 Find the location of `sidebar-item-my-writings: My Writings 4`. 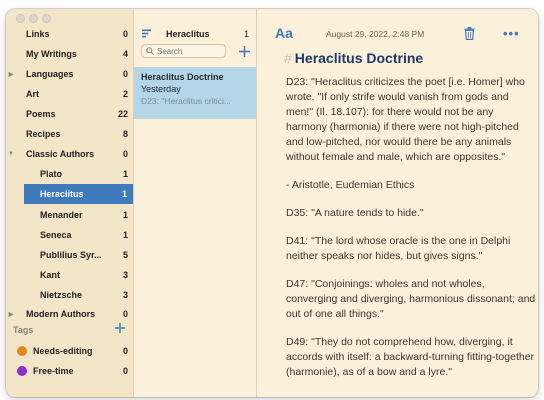

sidebar-item-my-writings: My Writings 4 is located at coordinates (70, 54).